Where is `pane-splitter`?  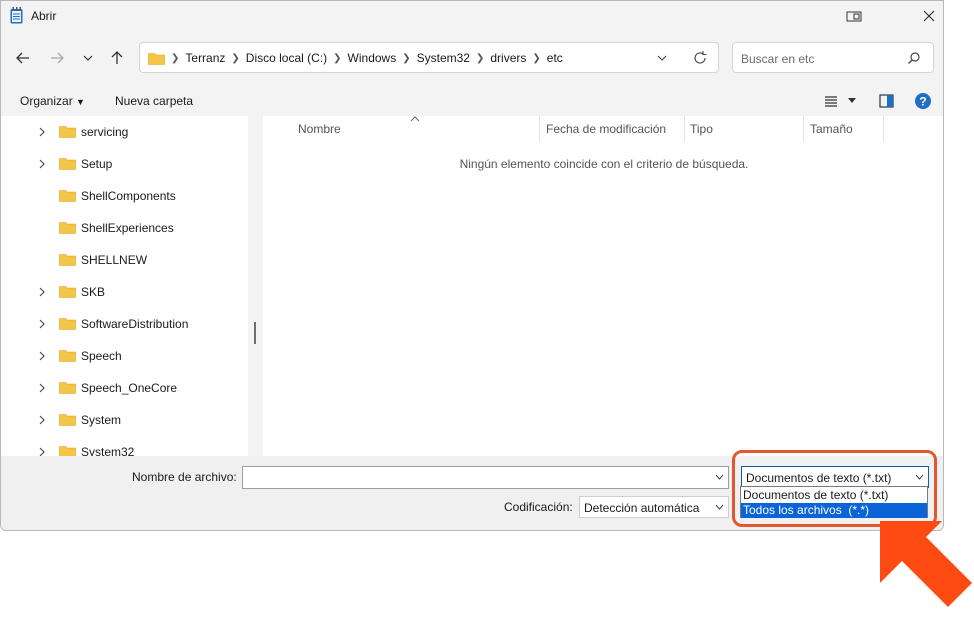 pane-splitter is located at coordinates (255, 286).